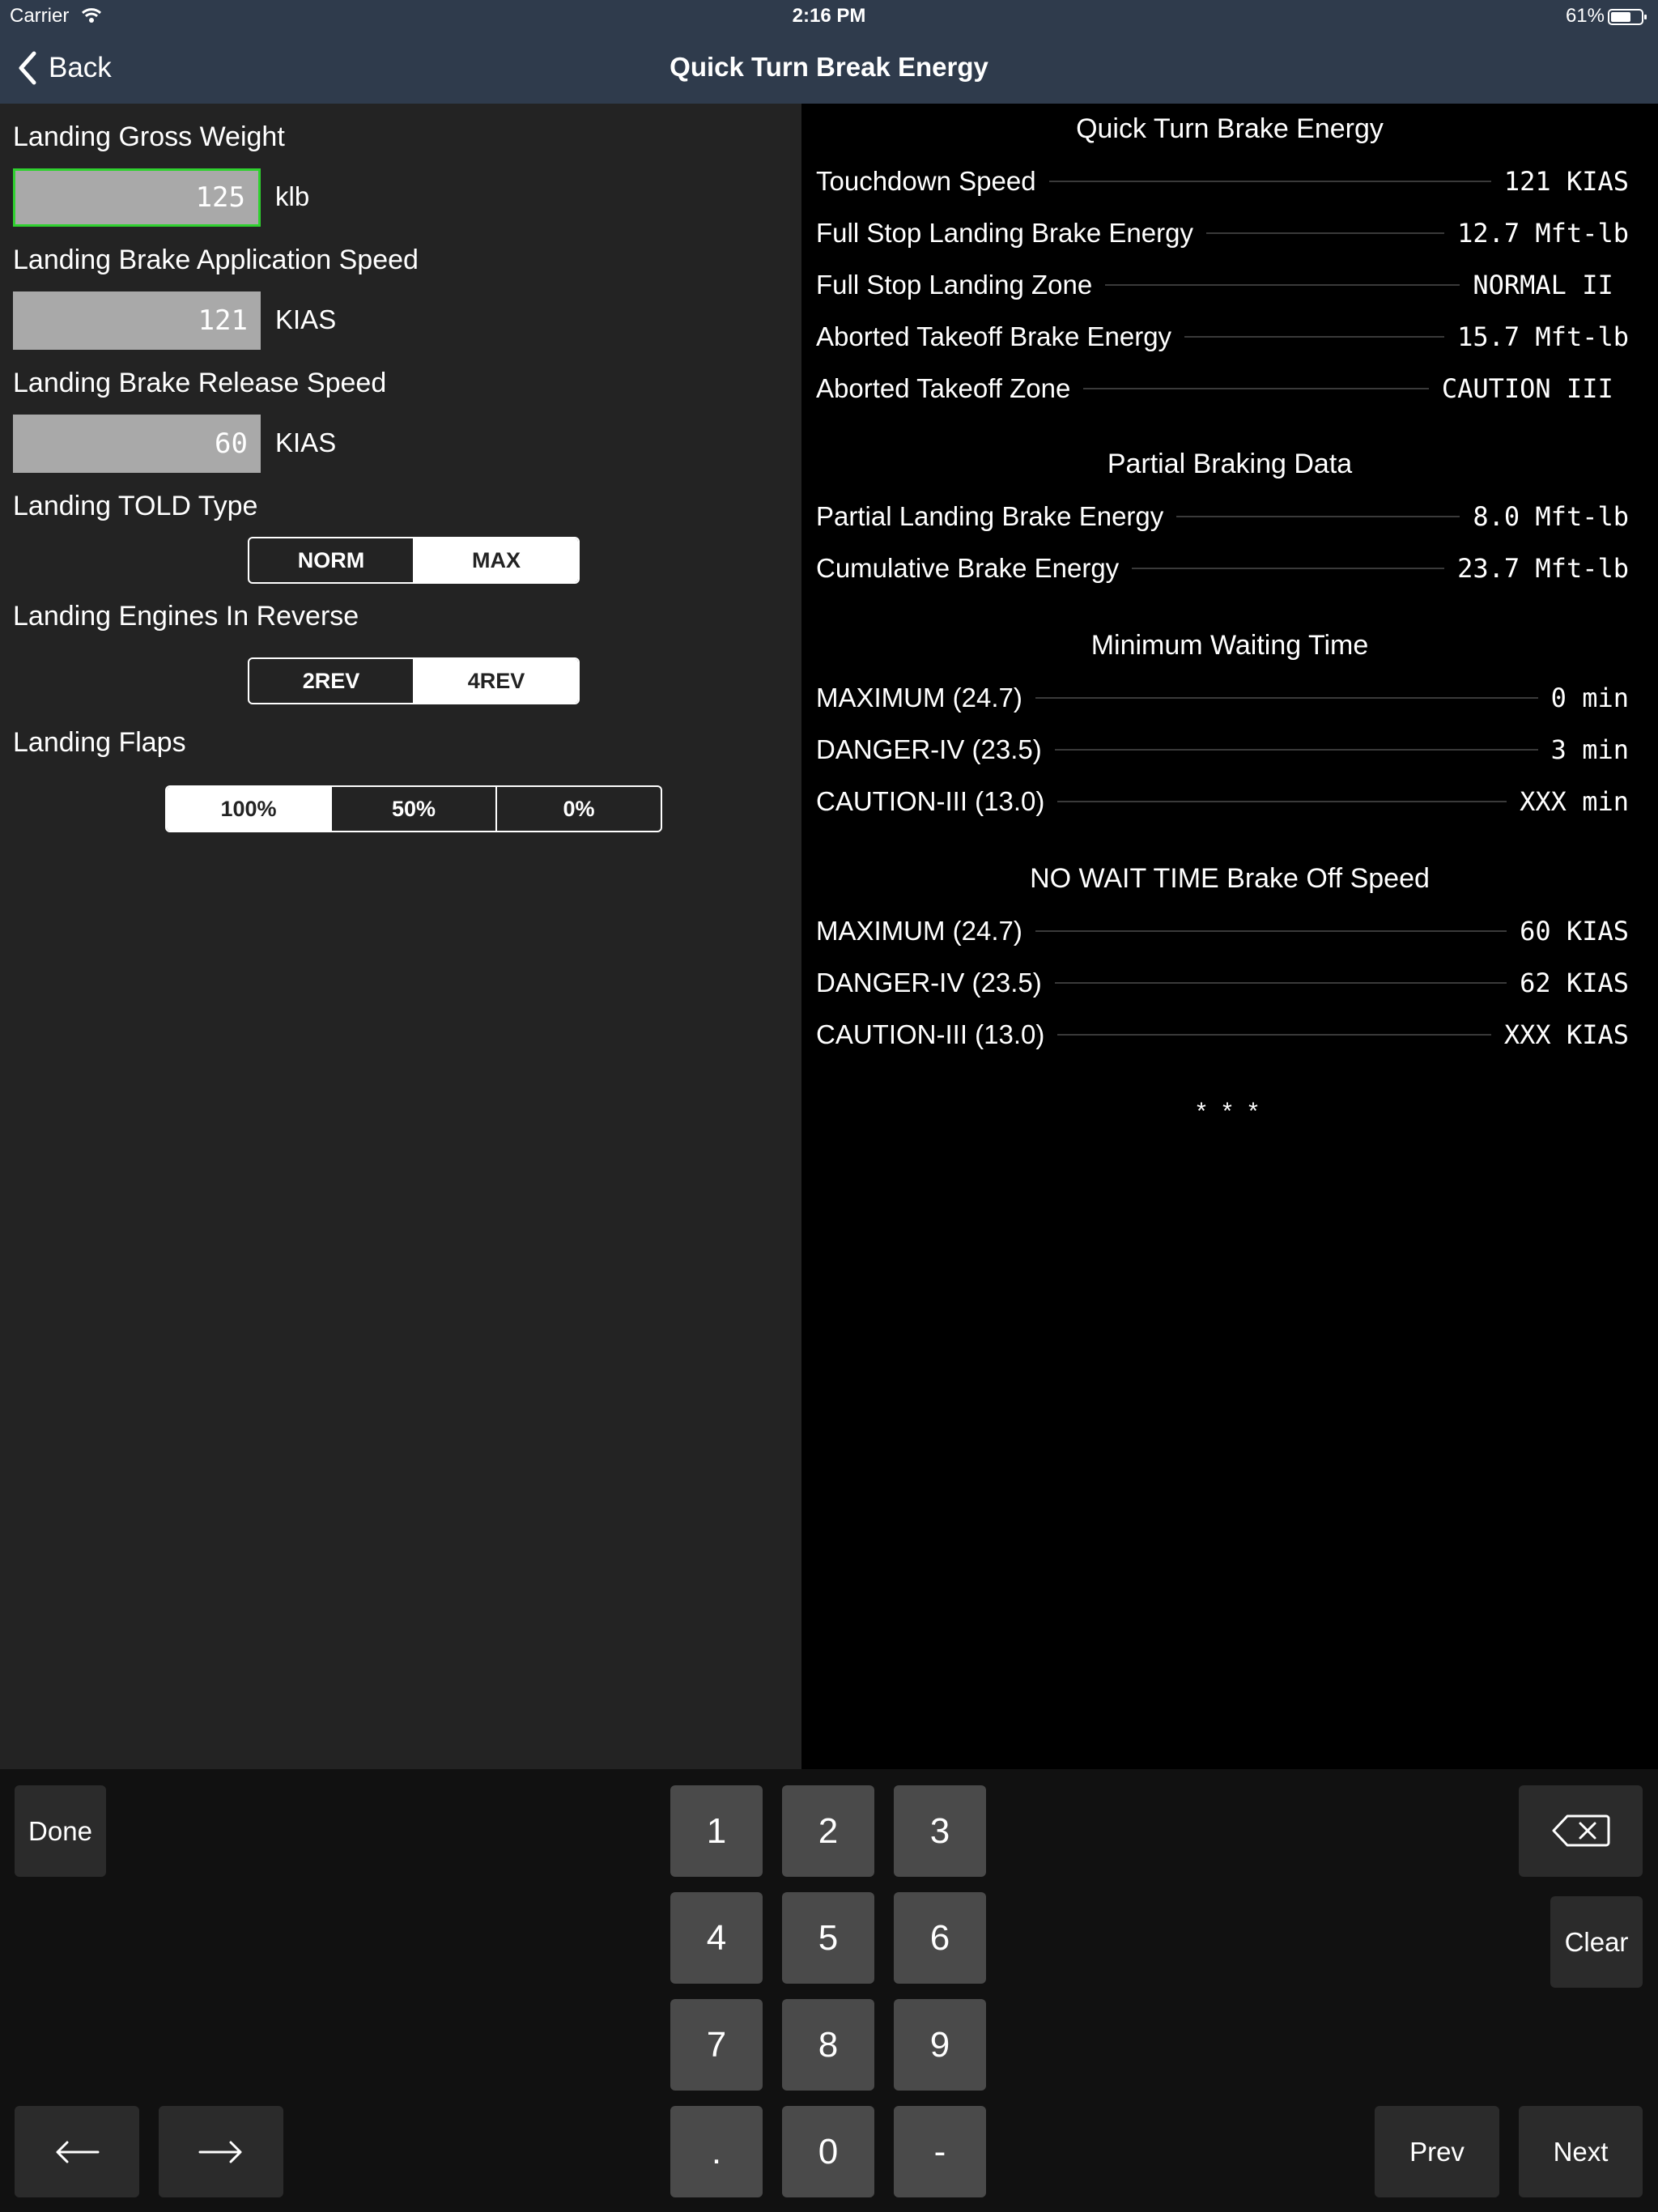 The width and height of the screenshot is (1658, 2212). I want to click on result-row: CAUTION-III (13.0) XXX min, so click(1222, 802).